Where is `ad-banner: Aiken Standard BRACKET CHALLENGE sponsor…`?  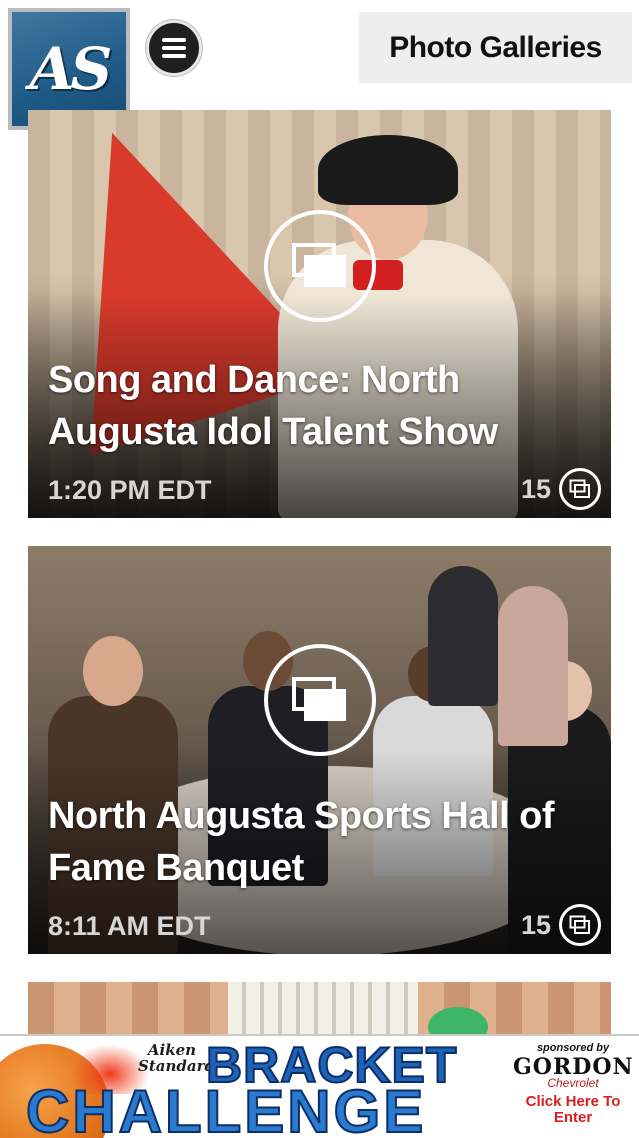 ad-banner: Aiken Standard BRACKET CHALLENGE sponsor… is located at coordinates (319, 1086).